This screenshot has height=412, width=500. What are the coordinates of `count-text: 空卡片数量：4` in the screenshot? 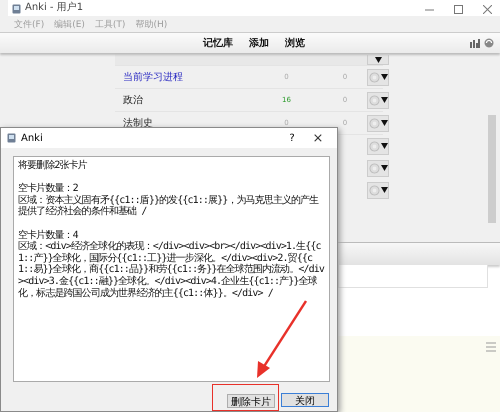 It's located at (49, 235).